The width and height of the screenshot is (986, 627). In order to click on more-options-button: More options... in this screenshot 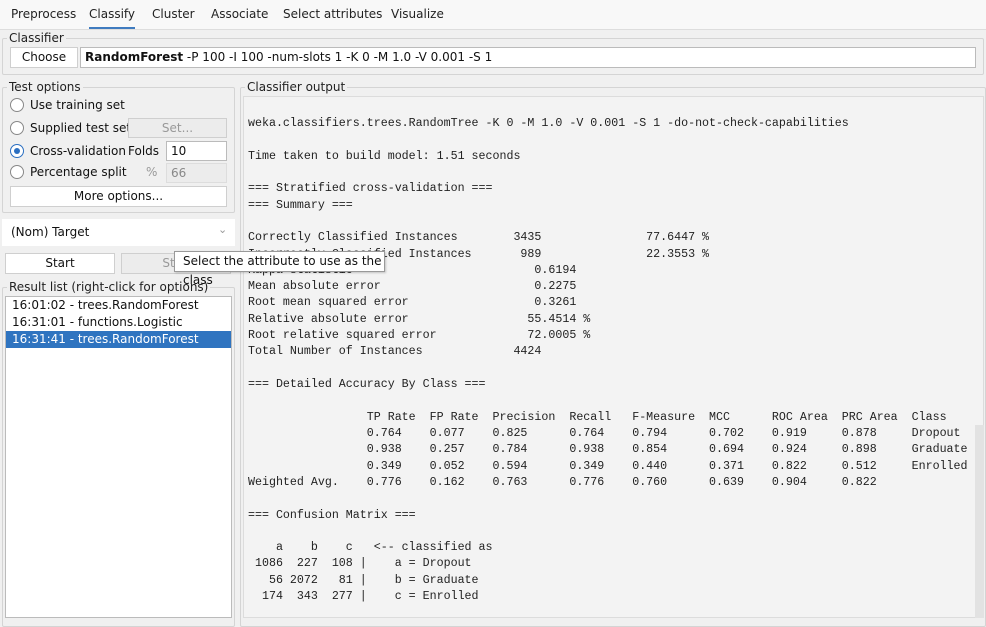, I will do `click(118, 196)`.